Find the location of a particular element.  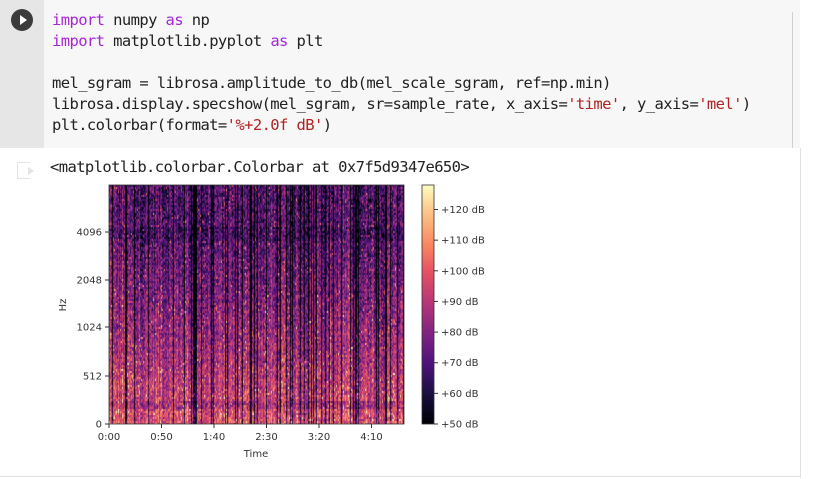

y-tick-label: 2048 is located at coordinates (89, 281).